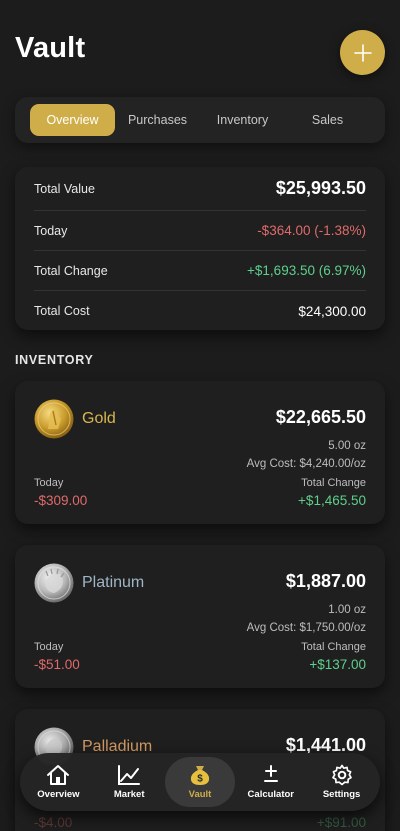  What do you see at coordinates (58, 794) in the screenshot?
I see `nav-overview-label: Overview` at bounding box center [58, 794].